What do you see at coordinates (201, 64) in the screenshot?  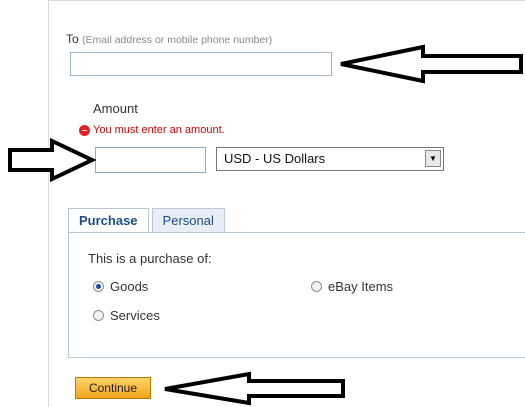 I see `recipient-input` at bounding box center [201, 64].